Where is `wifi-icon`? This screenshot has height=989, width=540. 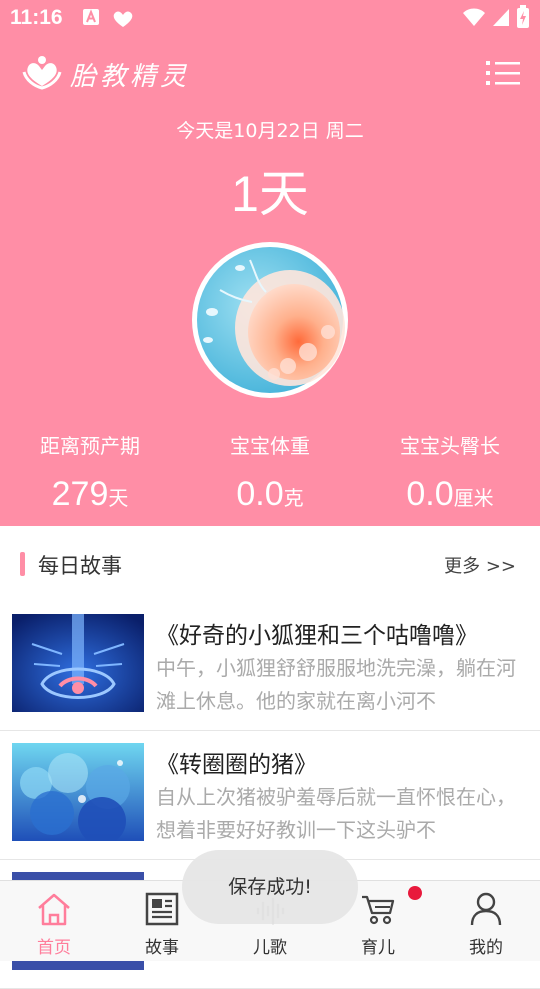
wifi-icon is located at coordinates (474, 17).